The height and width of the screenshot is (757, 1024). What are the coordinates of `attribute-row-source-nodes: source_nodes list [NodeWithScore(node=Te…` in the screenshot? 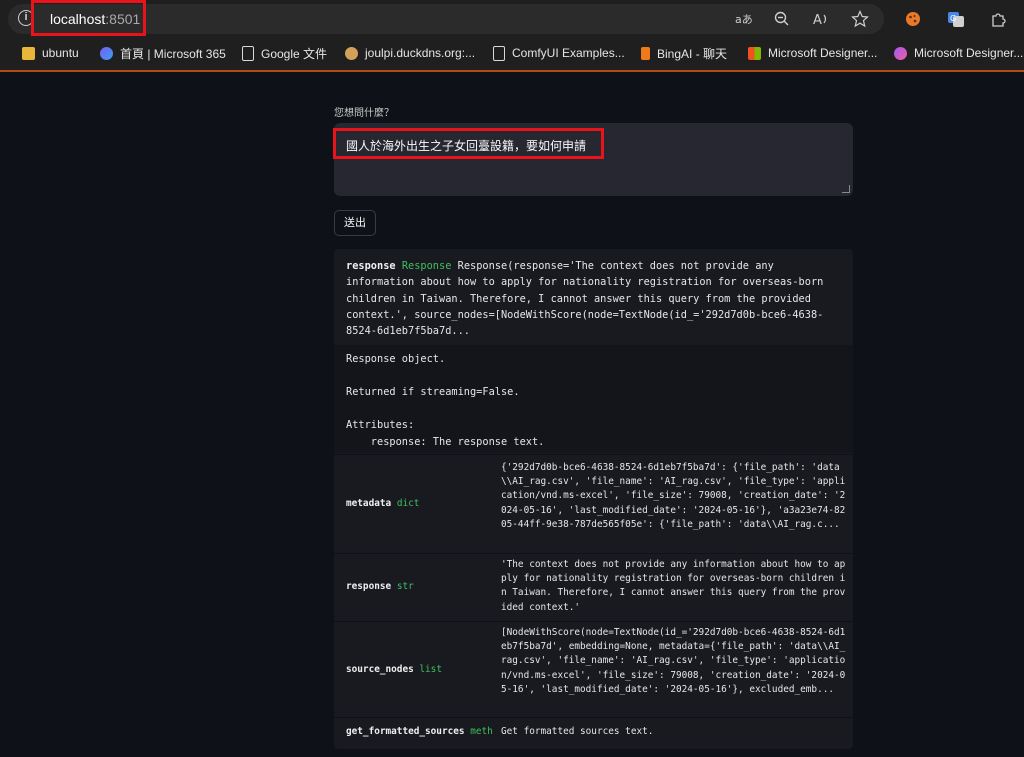 It's located at (593, 669).